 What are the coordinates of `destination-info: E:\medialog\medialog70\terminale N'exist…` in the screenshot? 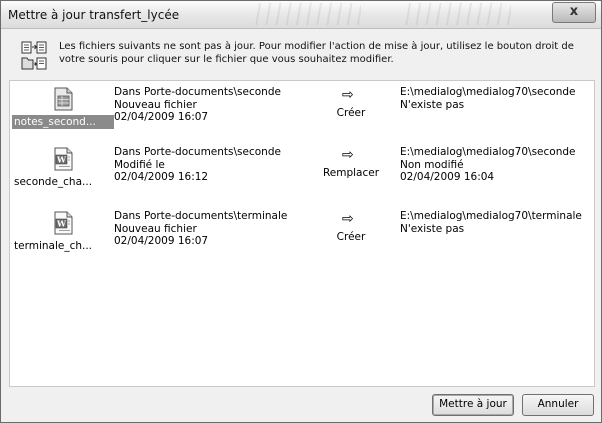 It's located at (495, 222).